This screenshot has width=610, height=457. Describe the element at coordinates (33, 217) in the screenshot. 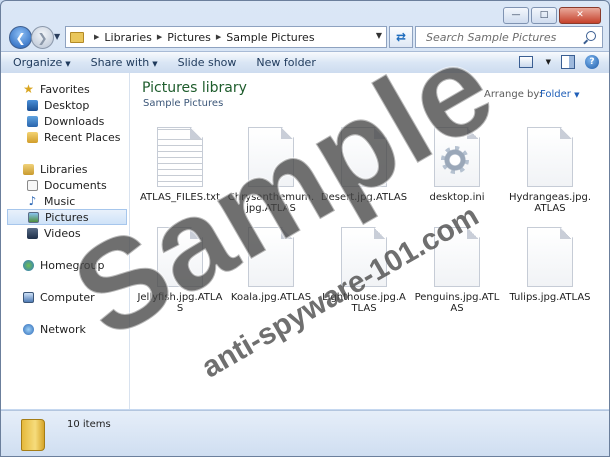

I see `pictures-icon` at that location.